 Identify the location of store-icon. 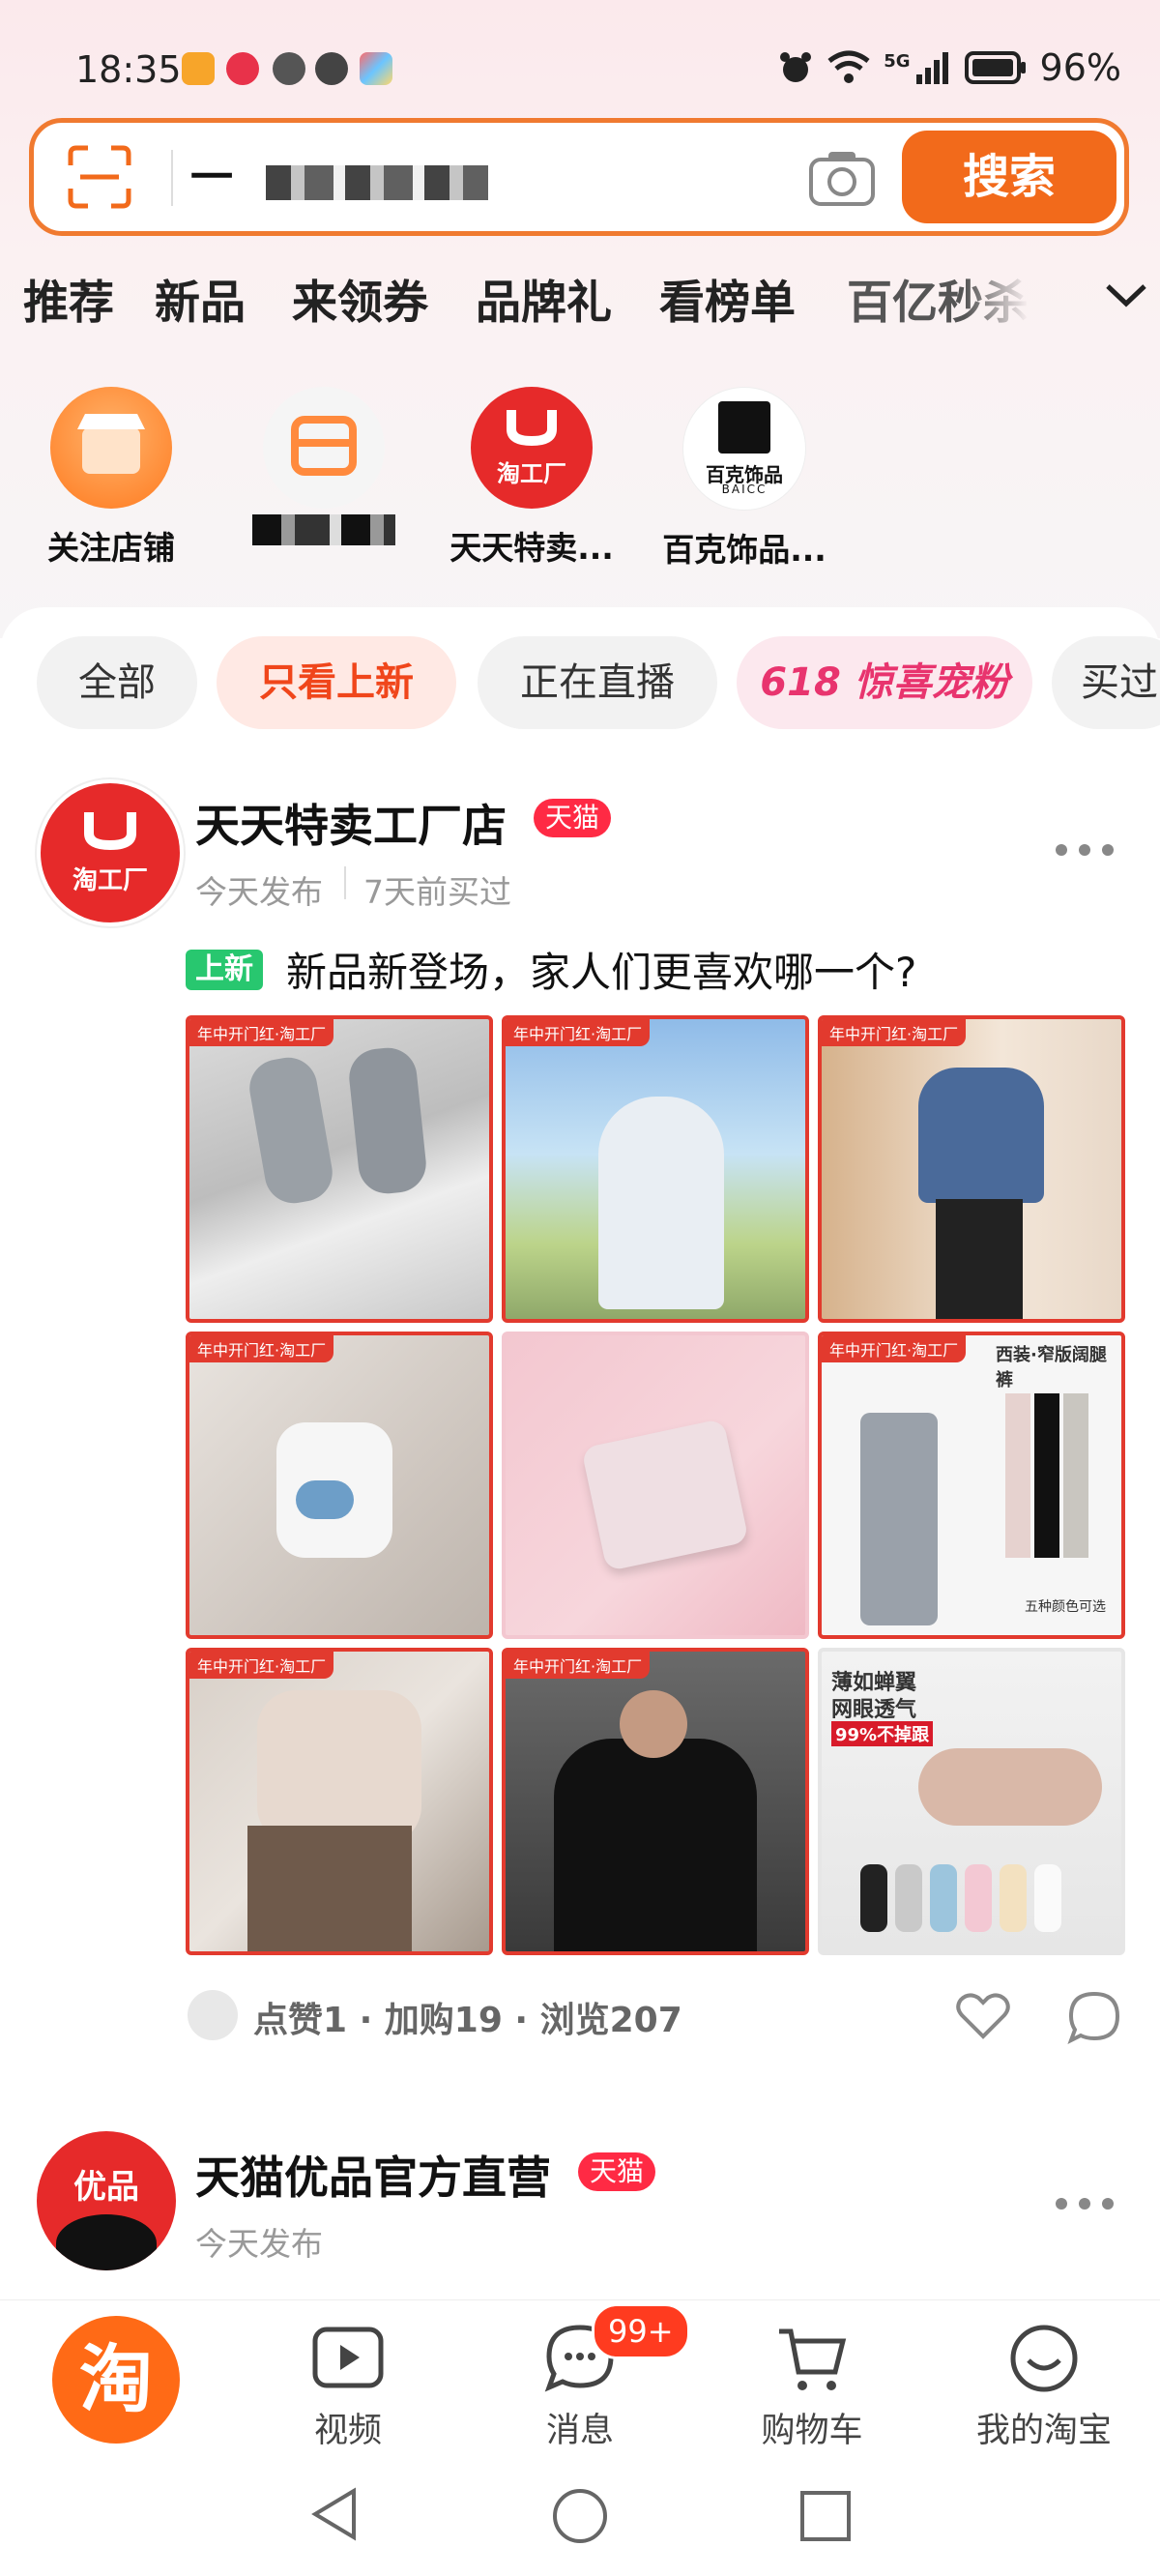
(324, 448).